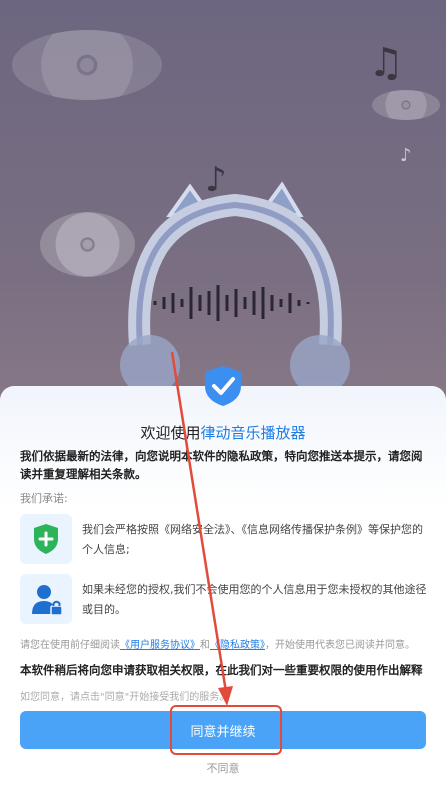  I want to click on disagree-button: 不同意, so click(223, 768).